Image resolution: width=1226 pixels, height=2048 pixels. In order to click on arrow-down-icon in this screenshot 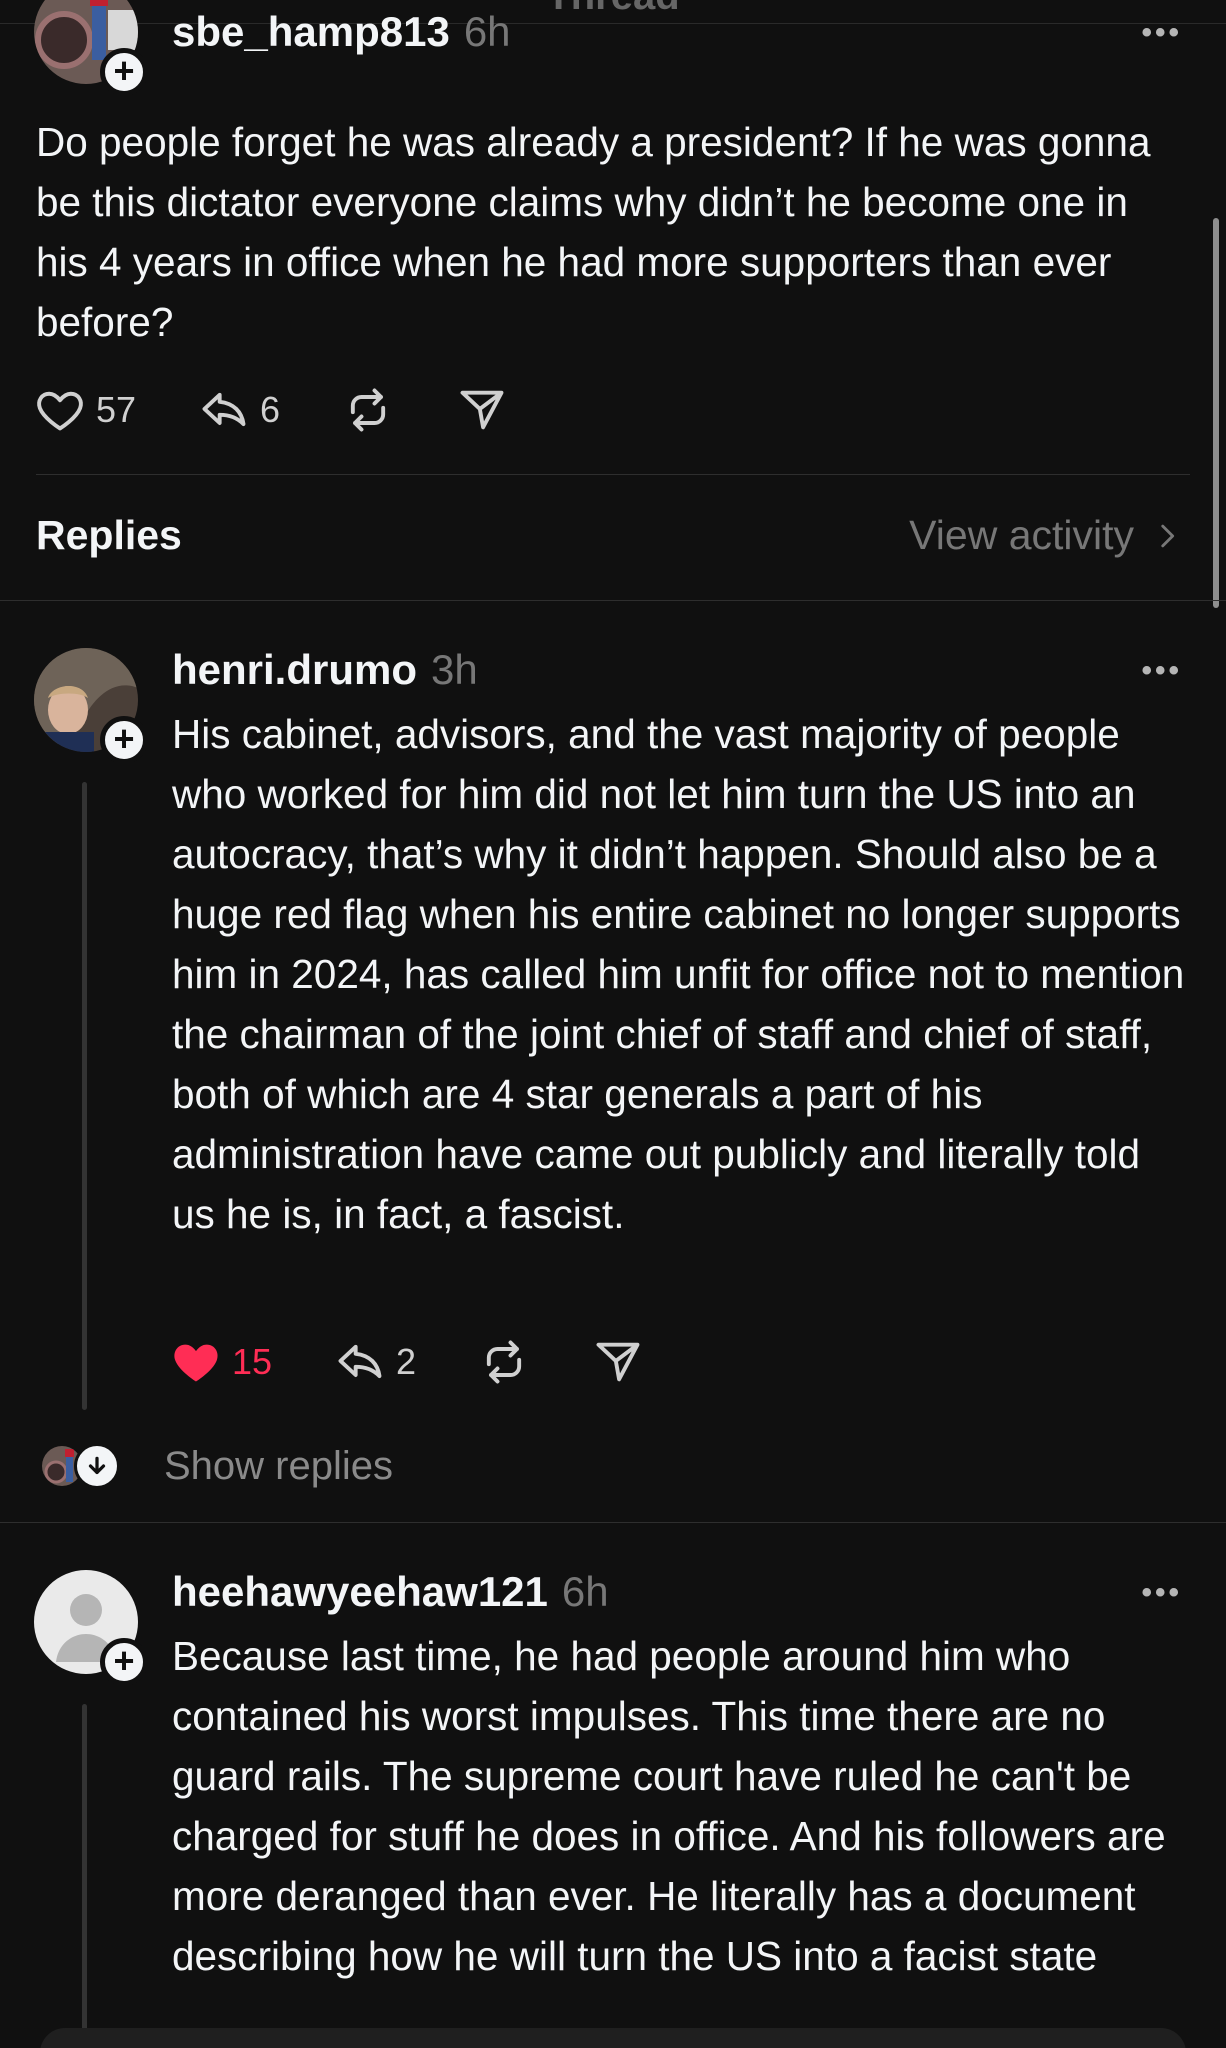, I will do `click(97, 1466)`.